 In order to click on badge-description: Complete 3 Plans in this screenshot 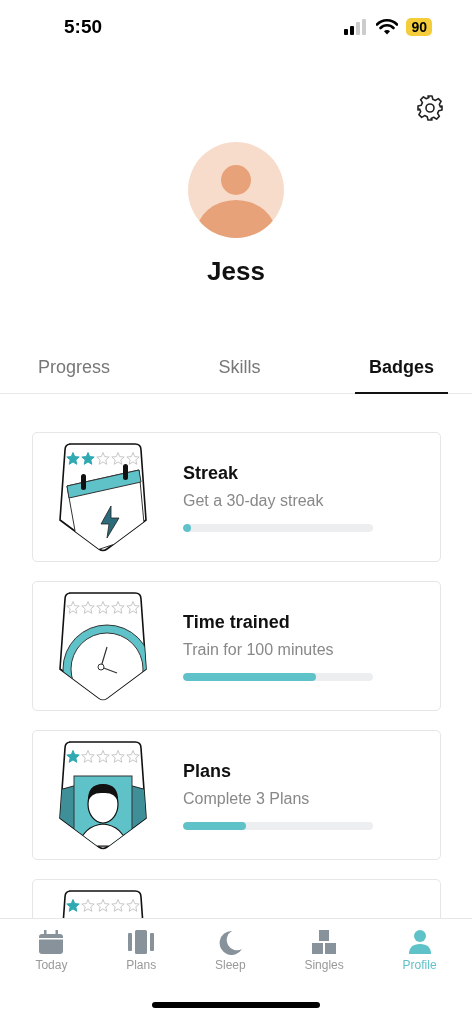, I will do `click(247, 798)`.